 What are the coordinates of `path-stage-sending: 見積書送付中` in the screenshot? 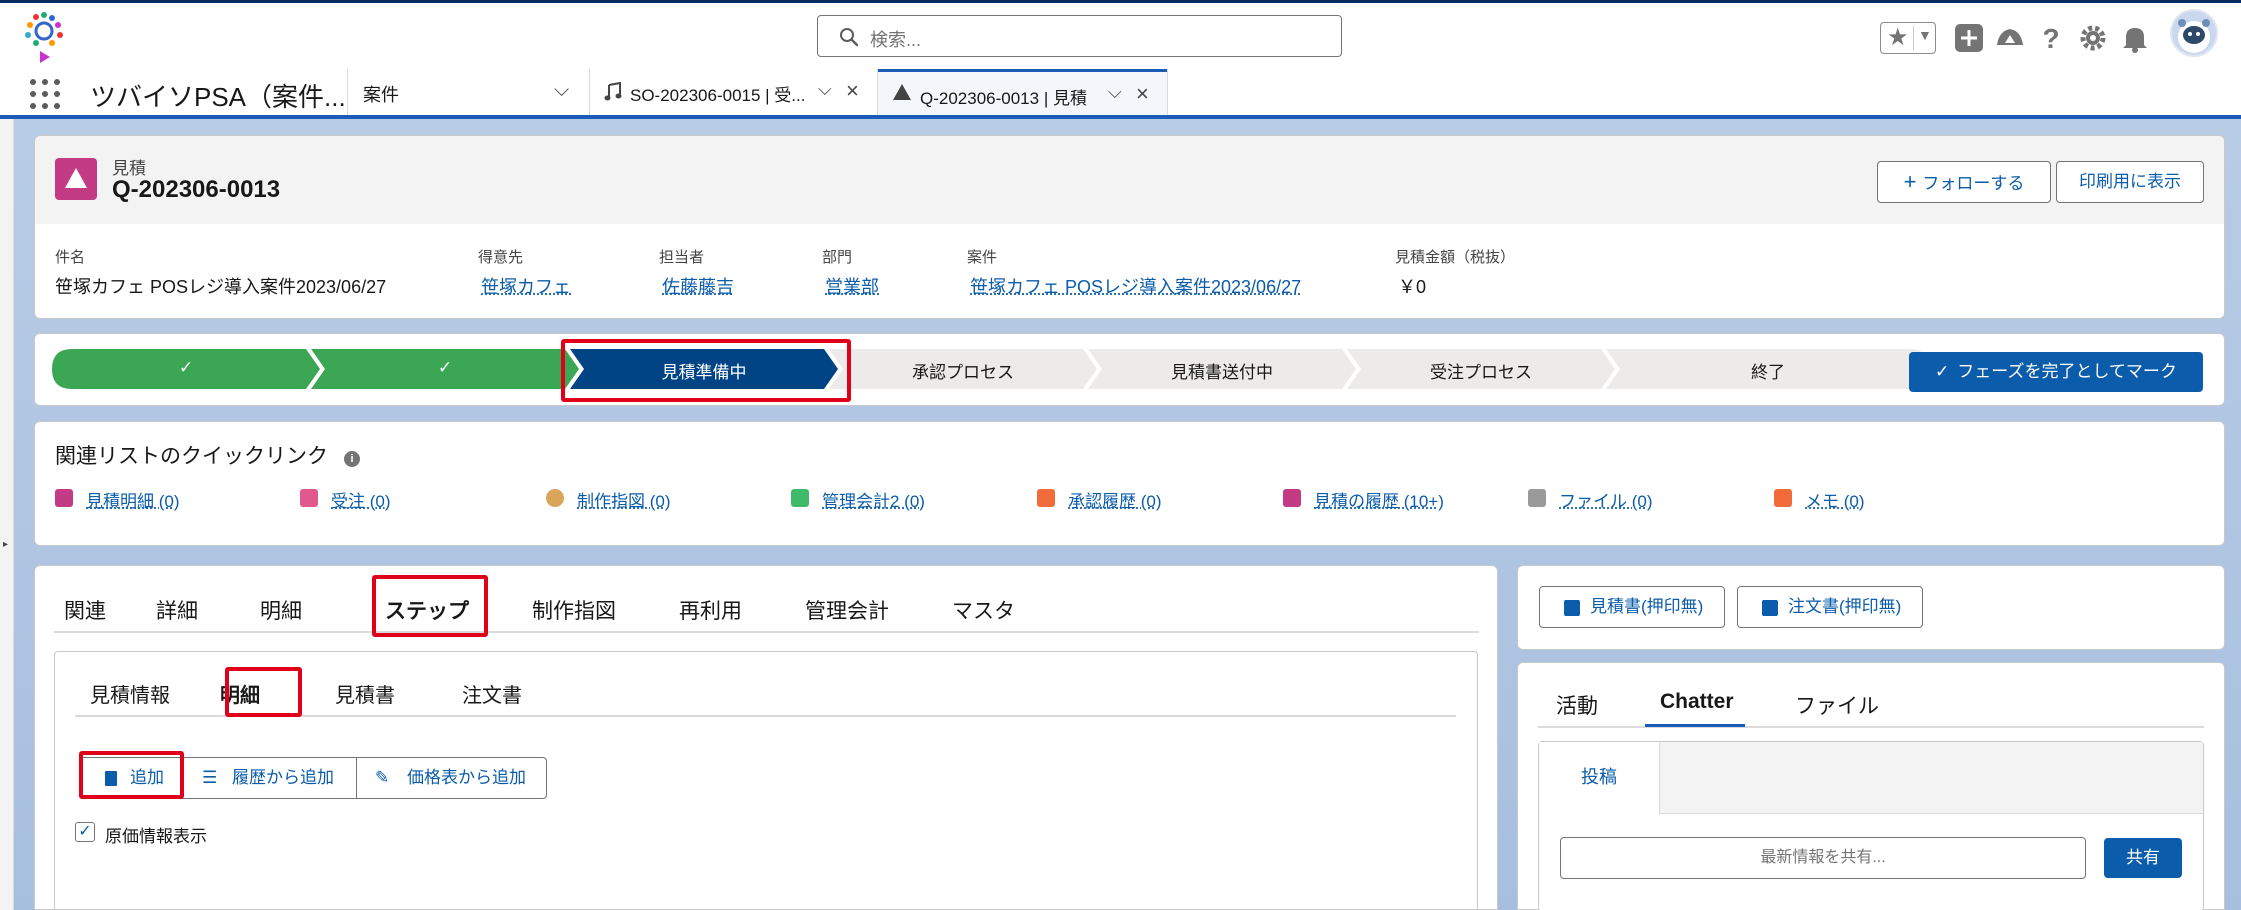 It's located at (1222, 369).